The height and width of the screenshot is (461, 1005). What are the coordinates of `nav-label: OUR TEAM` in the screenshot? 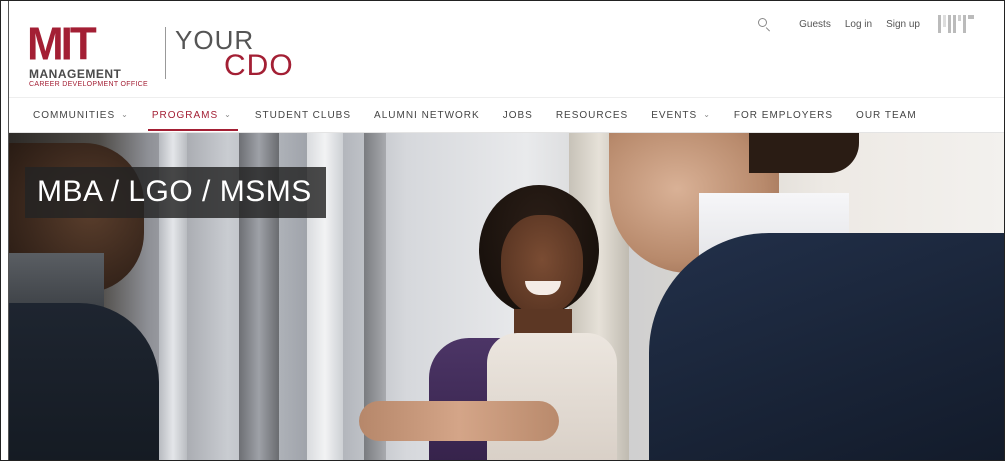 It's located at (886, 115).